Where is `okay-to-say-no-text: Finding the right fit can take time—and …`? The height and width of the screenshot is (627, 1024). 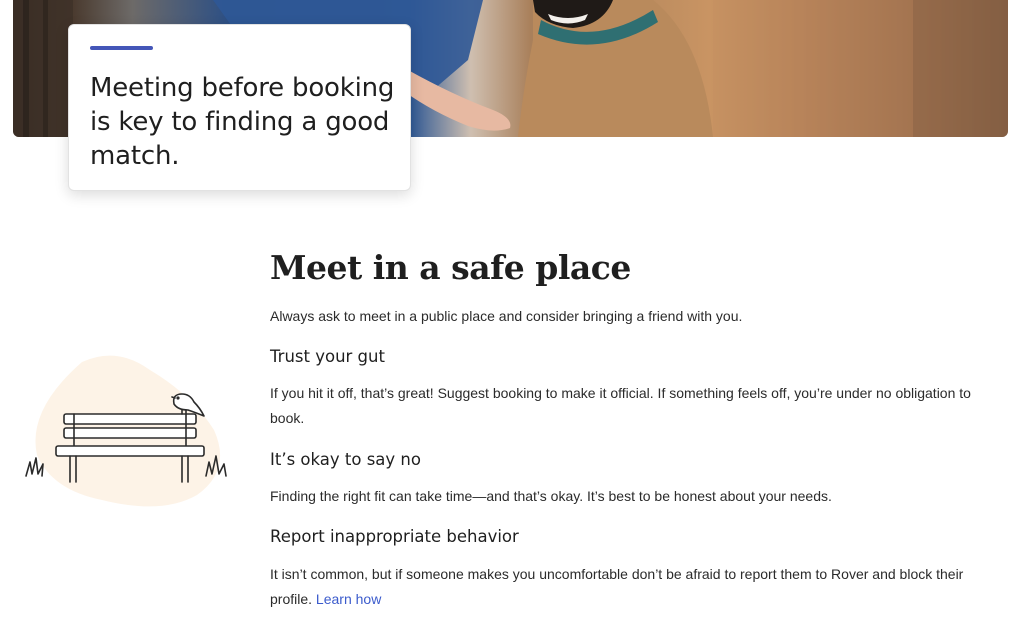
okay-to-say-no-text: Finding the right fit can take time—and … is located at coordinates (551, 496).